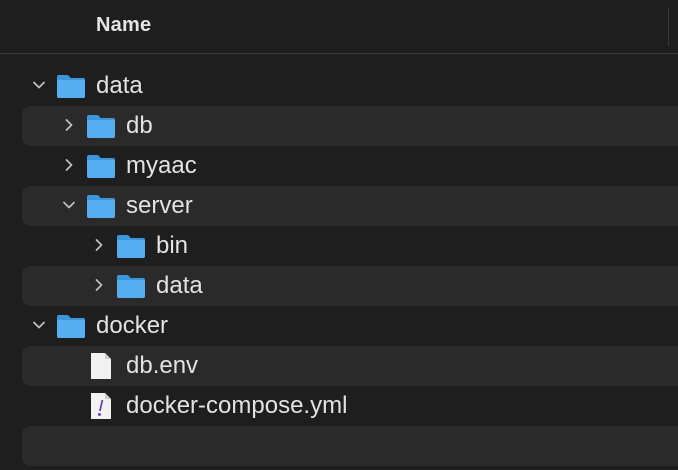 The image size is (678, 470). What do you see at coordinates (350, 366) in the screenshot?
I see `tree-row-db-env: db.env` at bounding box center [350, 366].